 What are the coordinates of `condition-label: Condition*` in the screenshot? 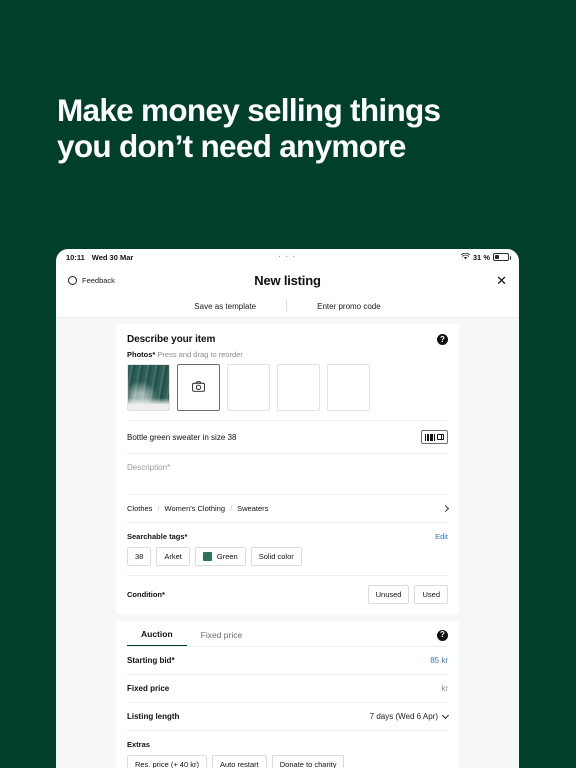 It's located at (146, 594).